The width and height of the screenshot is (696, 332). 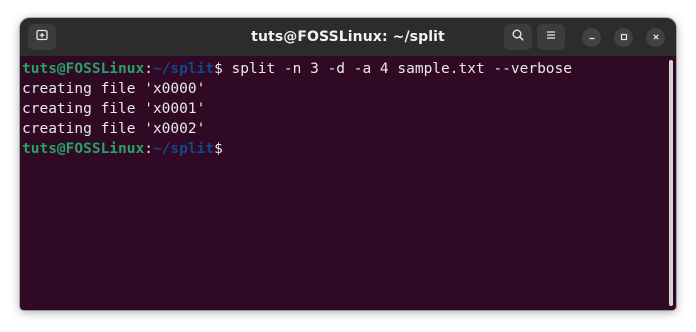 I want to click on close-icon, so click(x=656, y=38).